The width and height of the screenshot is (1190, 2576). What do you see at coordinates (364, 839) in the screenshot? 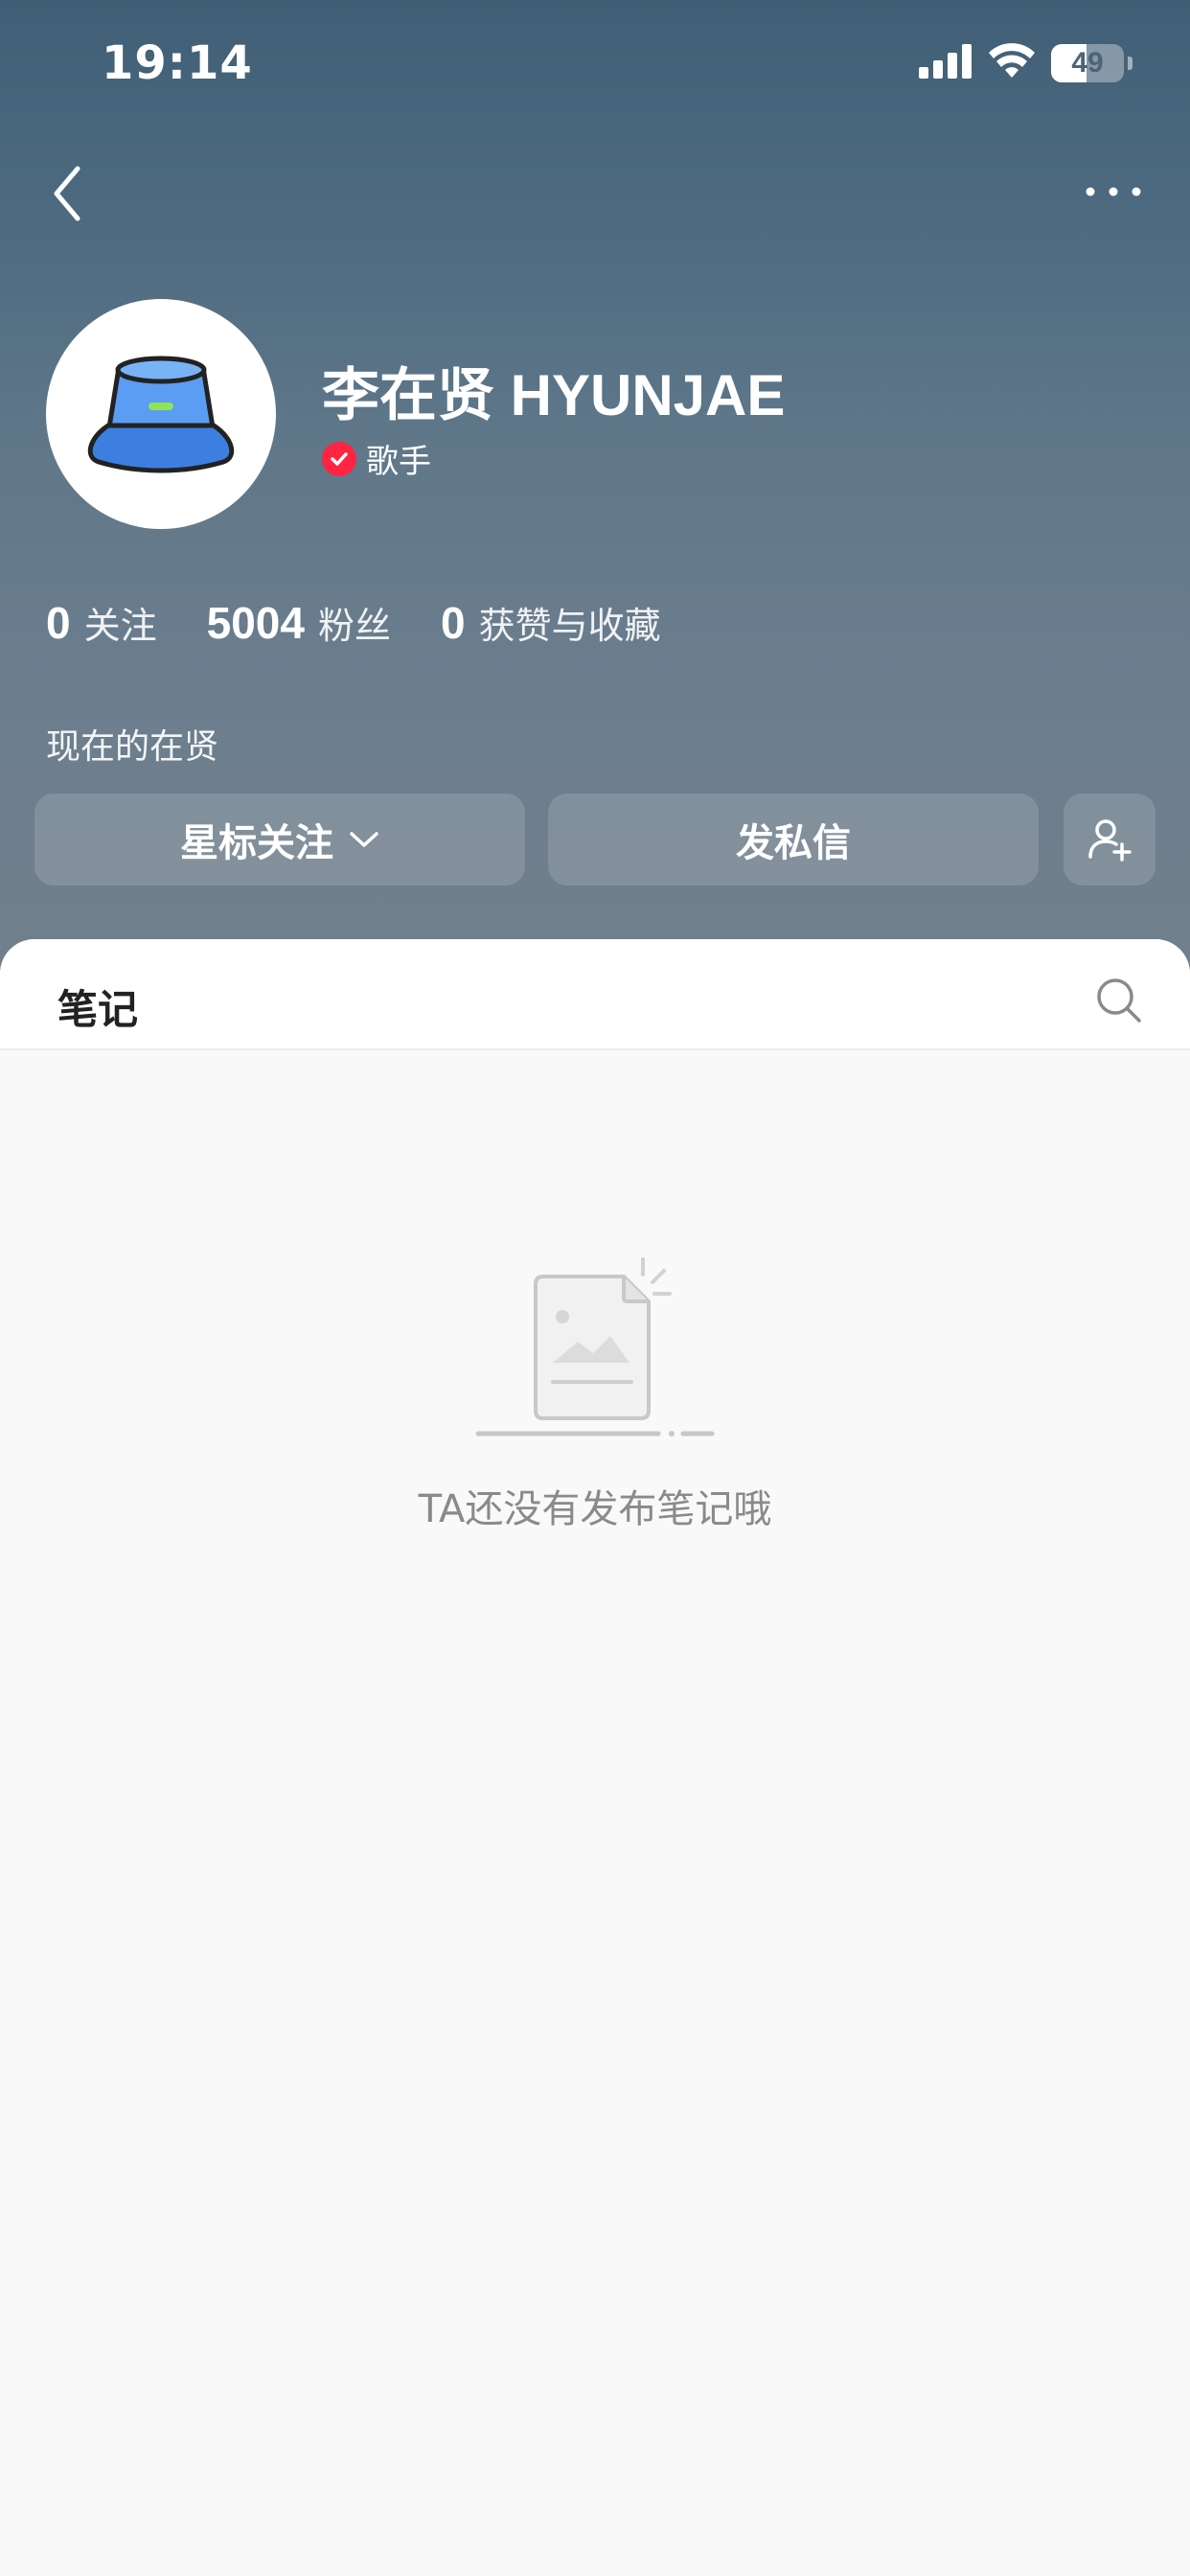
I see `chevron-down-icon` at bounding box center [364, 839].